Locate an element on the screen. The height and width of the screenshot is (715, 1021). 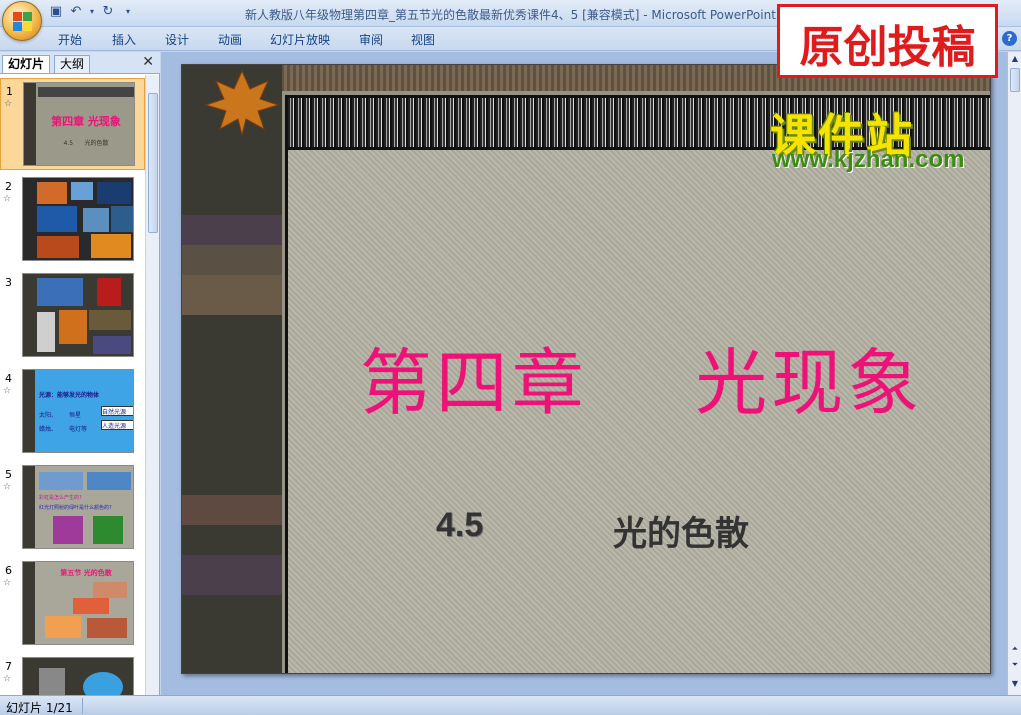
watermark-stamp-text: 原创投稿 is located at coordinates (887, 47).